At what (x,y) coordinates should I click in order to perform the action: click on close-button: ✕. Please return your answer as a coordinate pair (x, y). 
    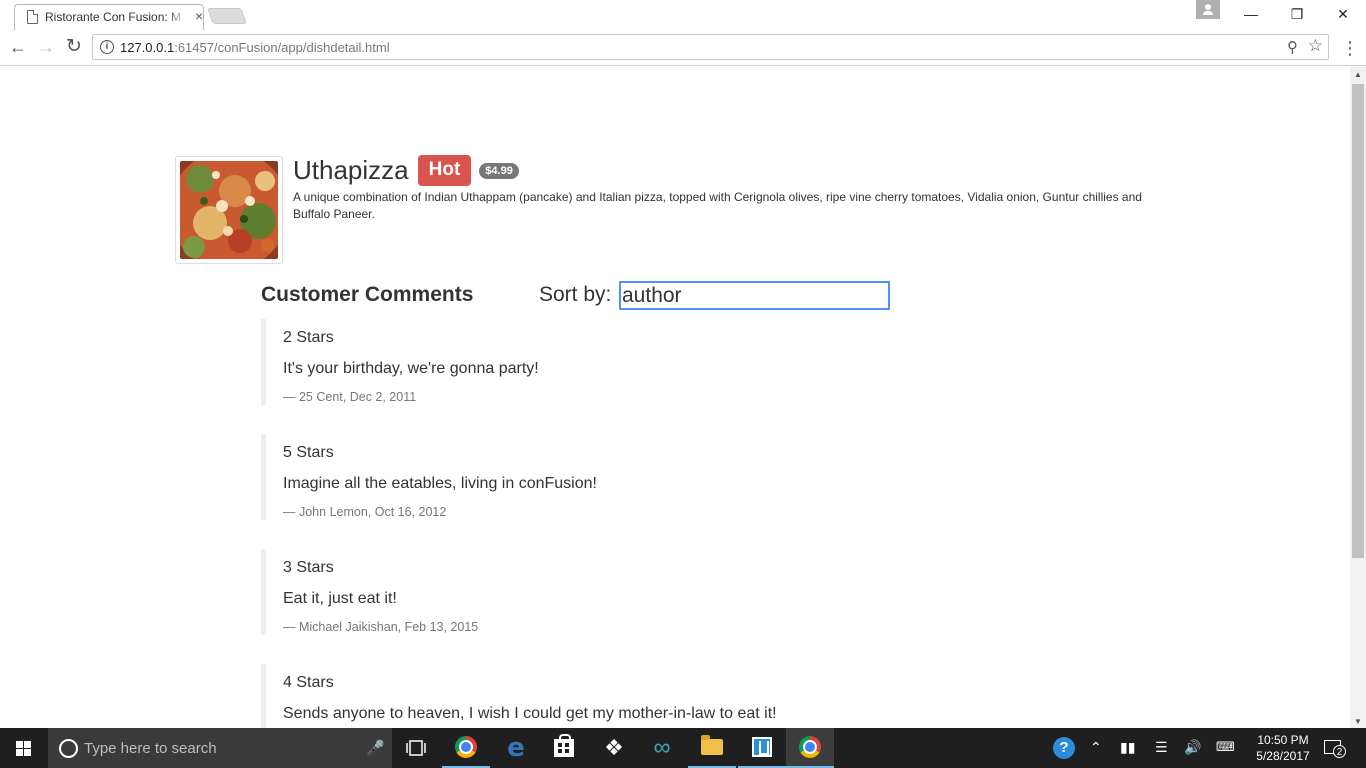
    Looking at the image, I should click on (1343, 14).